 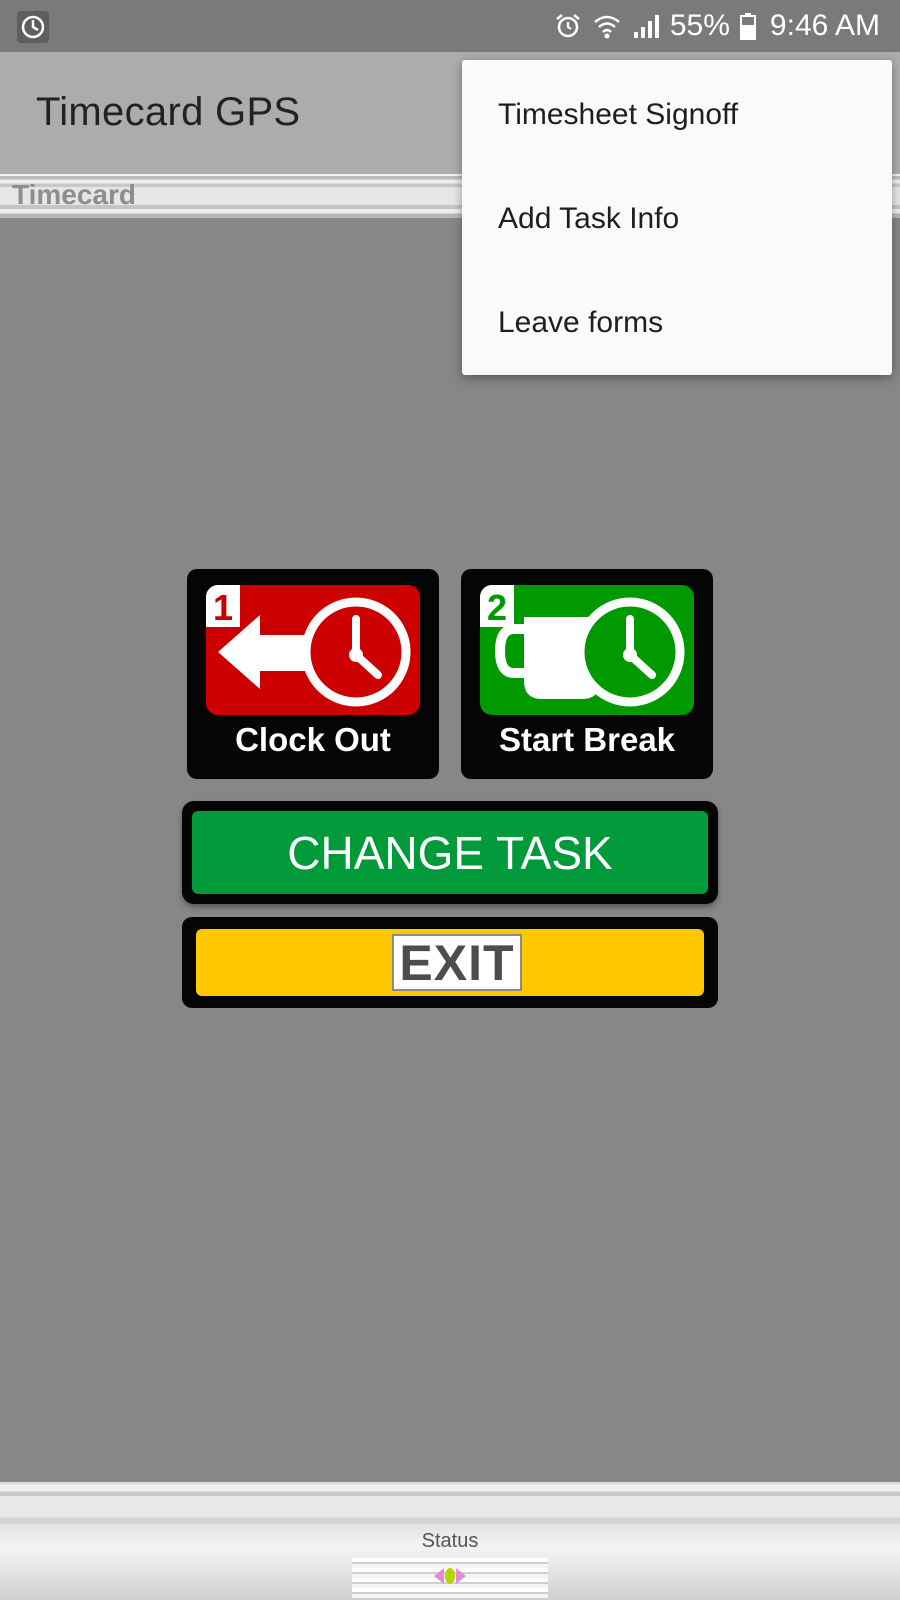 I want to click on start-break-graphic: 2, so click(x=587, y=650).